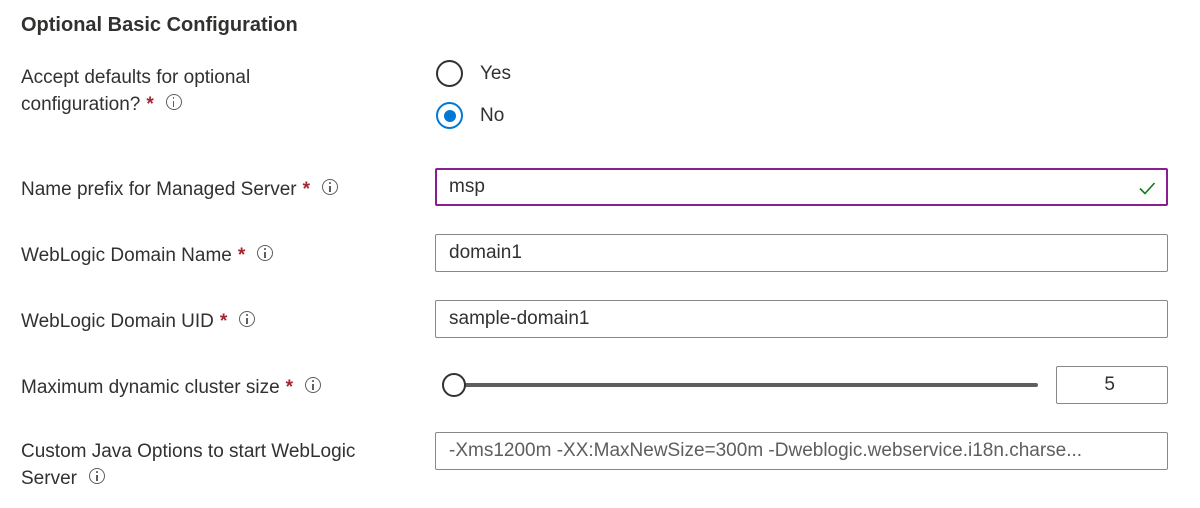 Image resolution: width=1200 pixels, height=508 pixels. I want to click on cluster-size-label-text: Maximum dynamic cluster size, so click(150, 387).